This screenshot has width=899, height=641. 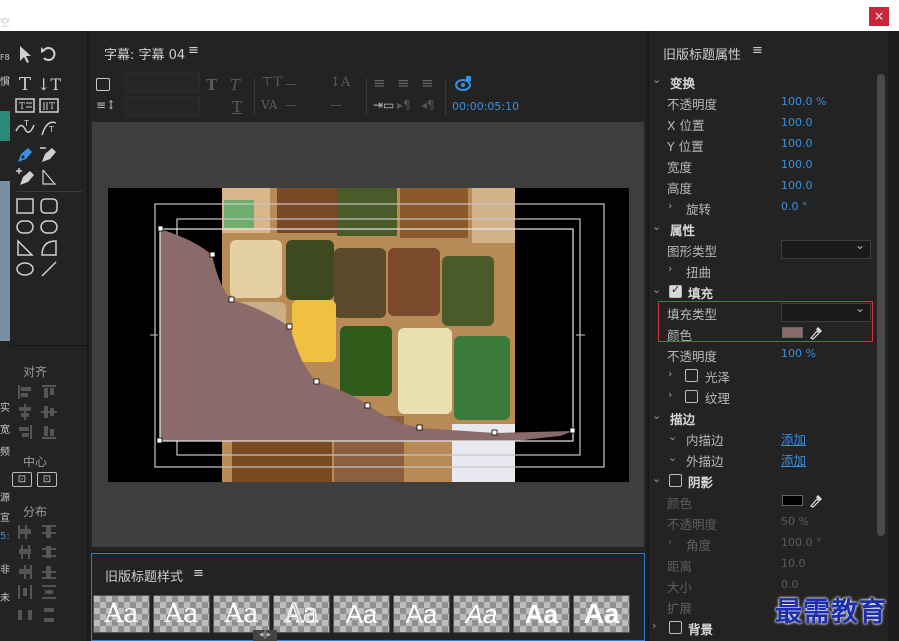 What do you see at coordinates (162, 82) in the screenshot?
I see `font-family-dropdown` at bounding box center [162, 82].